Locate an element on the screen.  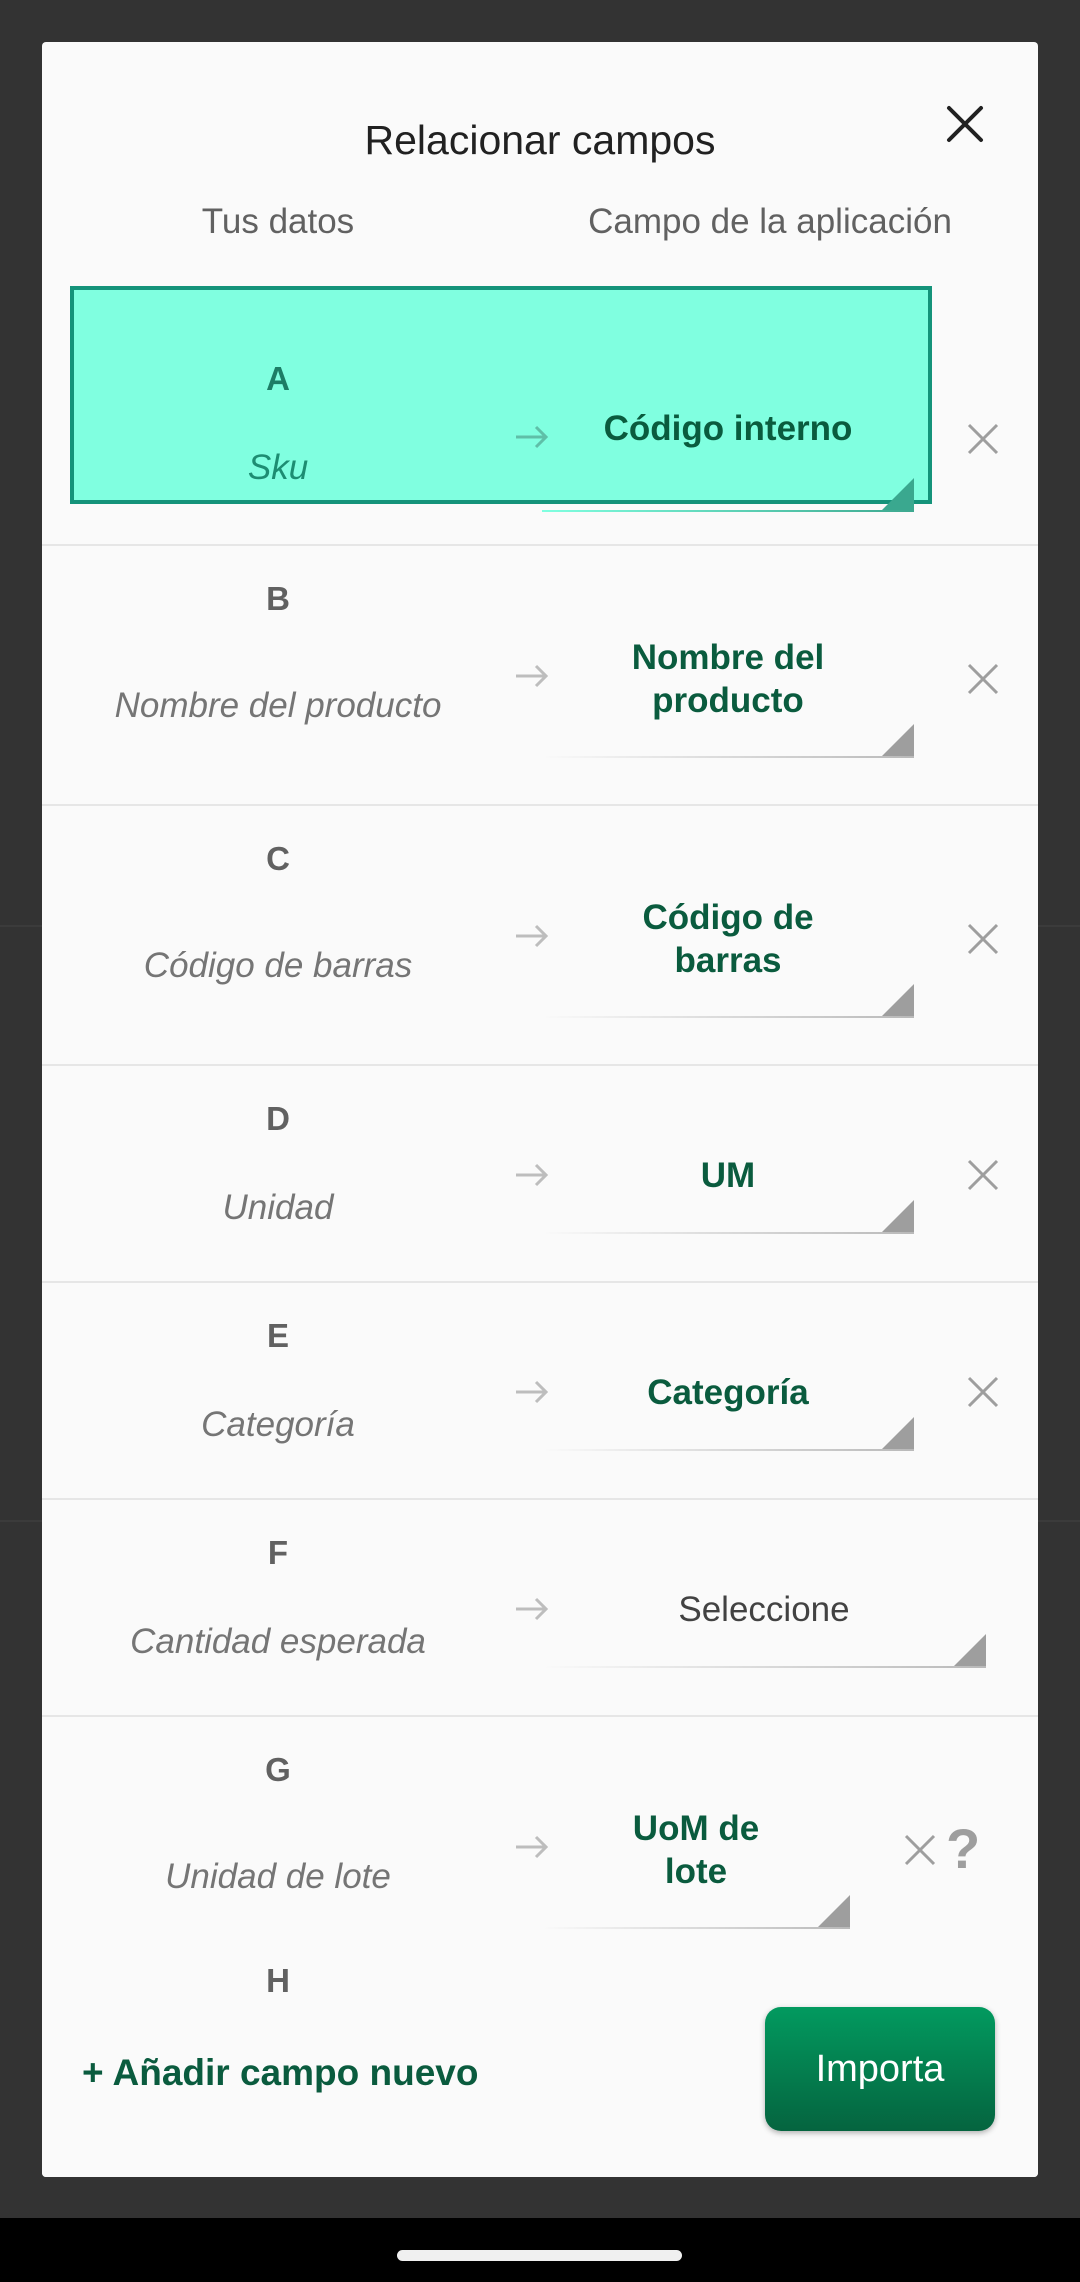
app-field-select: Nombre del producto is located at coordinates (728, 691).